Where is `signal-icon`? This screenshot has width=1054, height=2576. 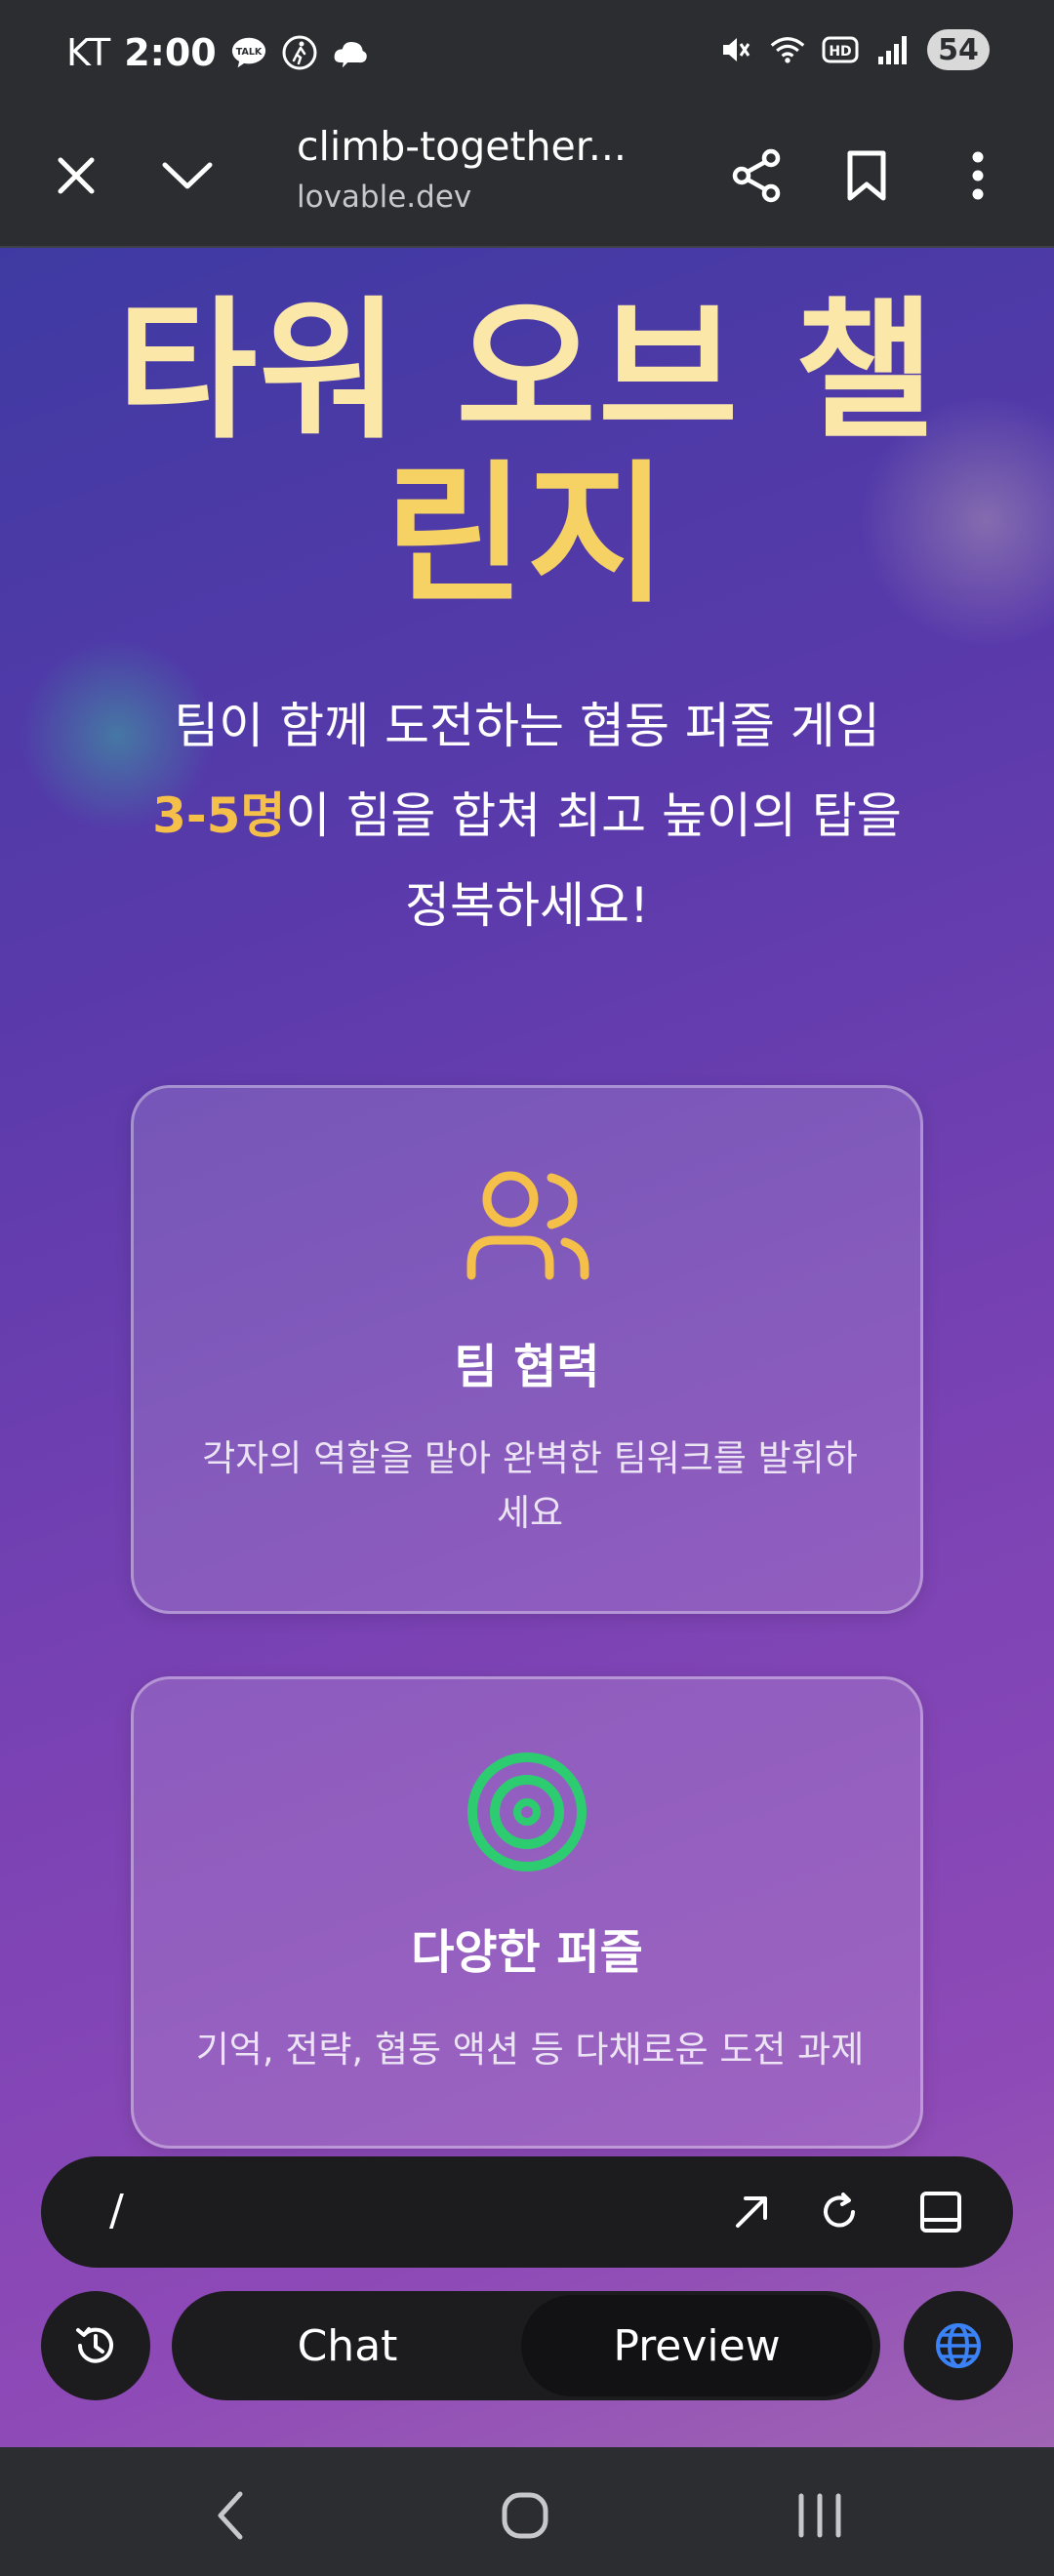
signal-icon is located at coordinates (893, 49).